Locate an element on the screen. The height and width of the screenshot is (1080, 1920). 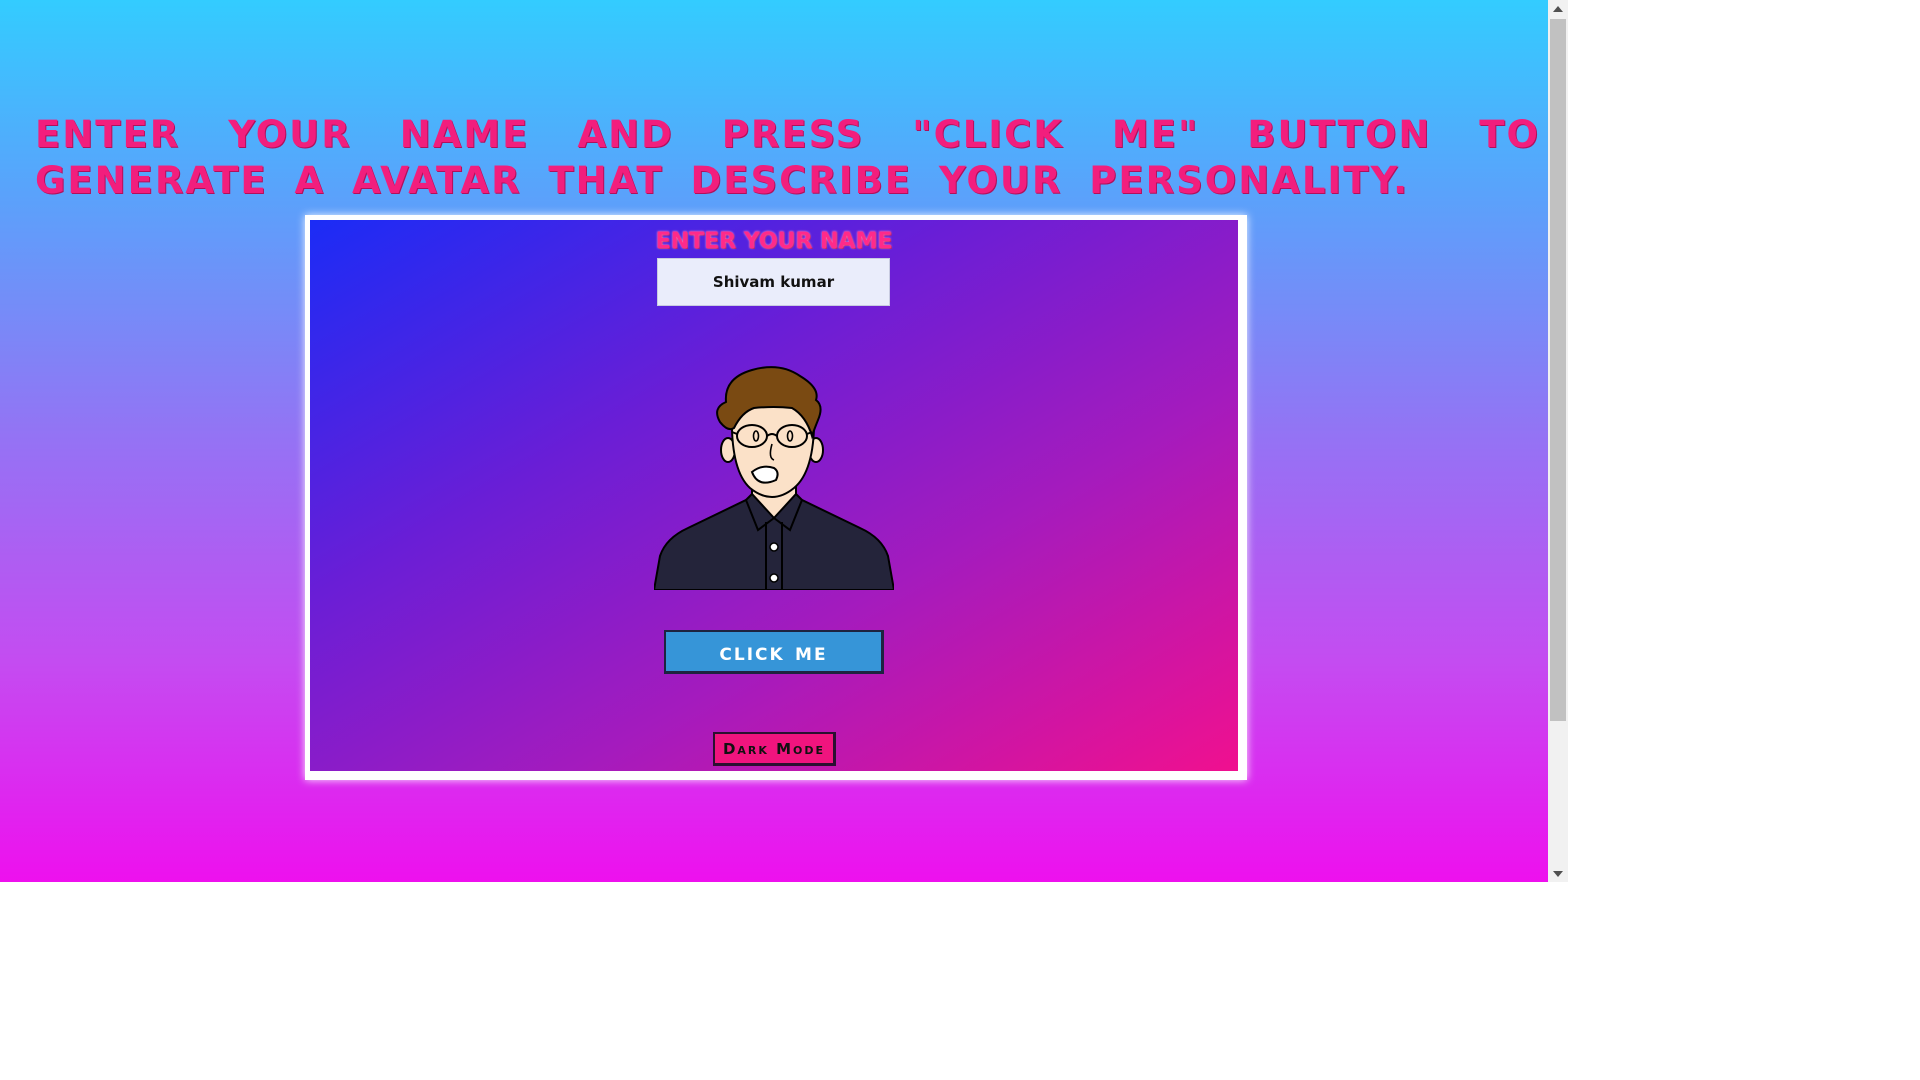
click-me-button: Click Me is located at coordinates (774, 652).